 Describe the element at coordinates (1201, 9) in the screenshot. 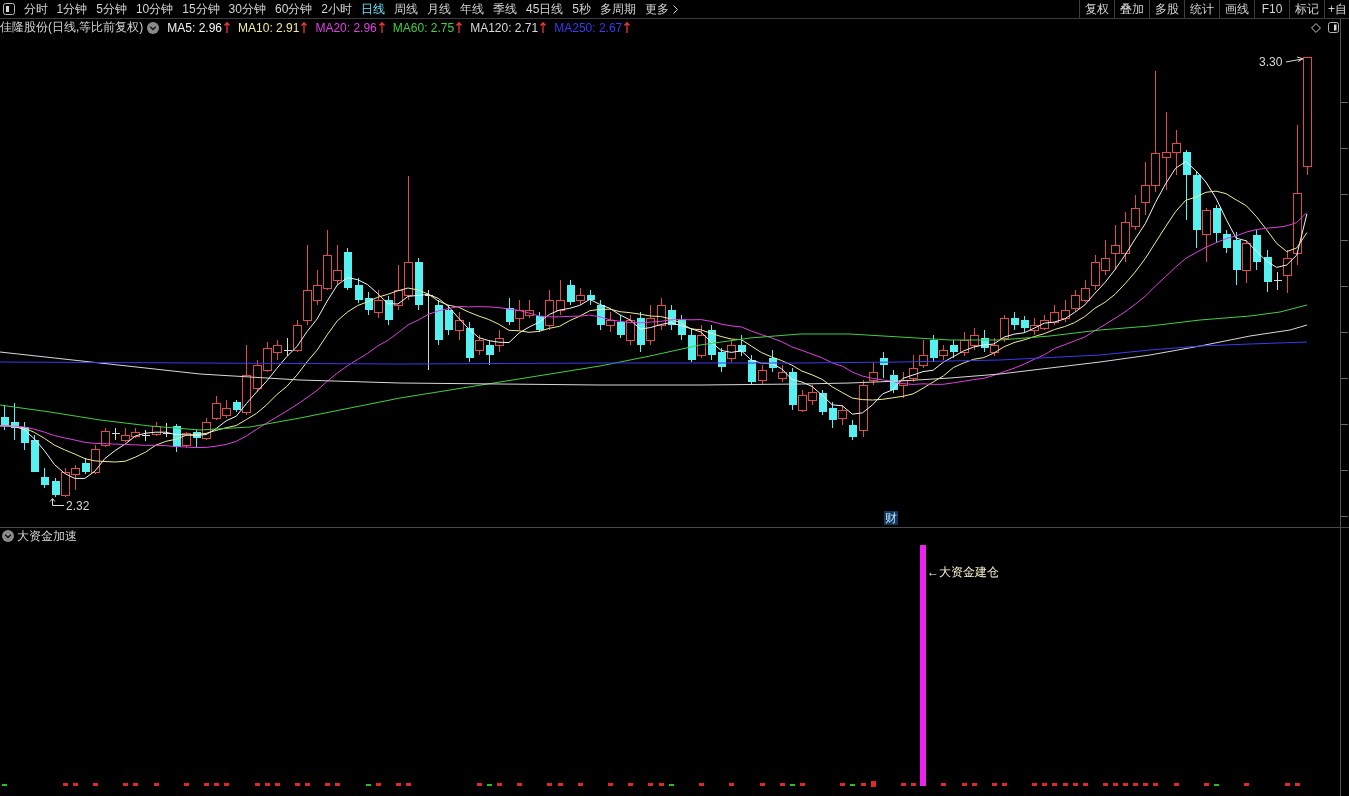

I see `toolbar-button: 统计` at that location.